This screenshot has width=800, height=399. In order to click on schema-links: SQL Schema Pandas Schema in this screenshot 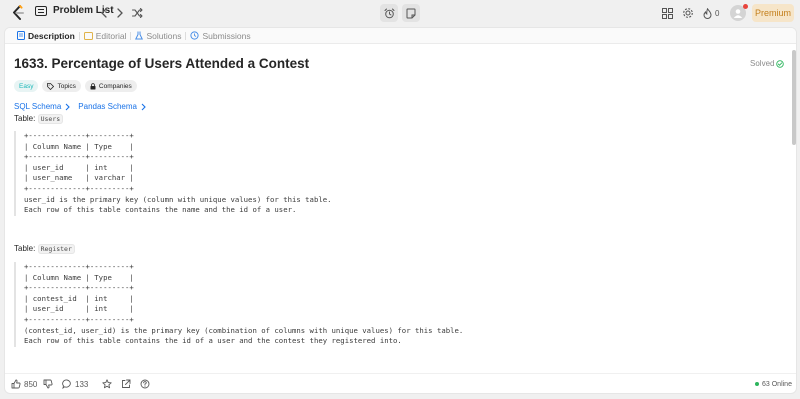, I will do `click(80, 106)`.